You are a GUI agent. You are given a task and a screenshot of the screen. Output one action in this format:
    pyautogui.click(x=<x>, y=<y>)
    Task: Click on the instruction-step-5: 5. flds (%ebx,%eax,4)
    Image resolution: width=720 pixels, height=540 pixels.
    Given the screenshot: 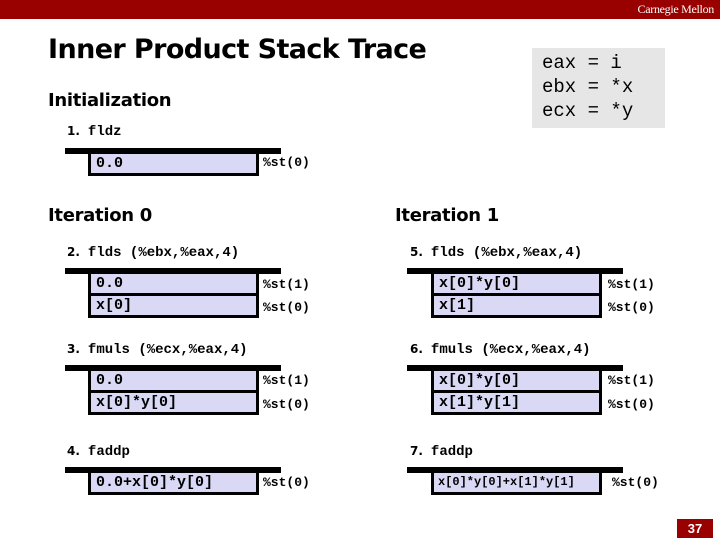 What is the action you would take?
    pyautogui.click(x=496, y=253)
    